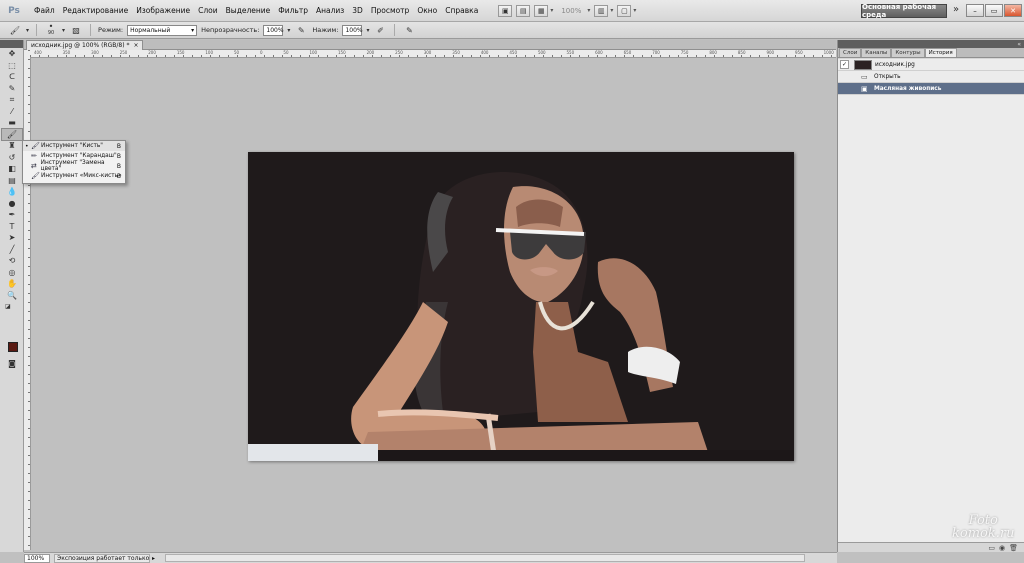 This screenshot has height=563, width=1024. Describe the element at coordinates (74, 146) in the screenshot. I see `flyout-item-brush: • 🖌 Инструмент "Кисть" B` at that location.